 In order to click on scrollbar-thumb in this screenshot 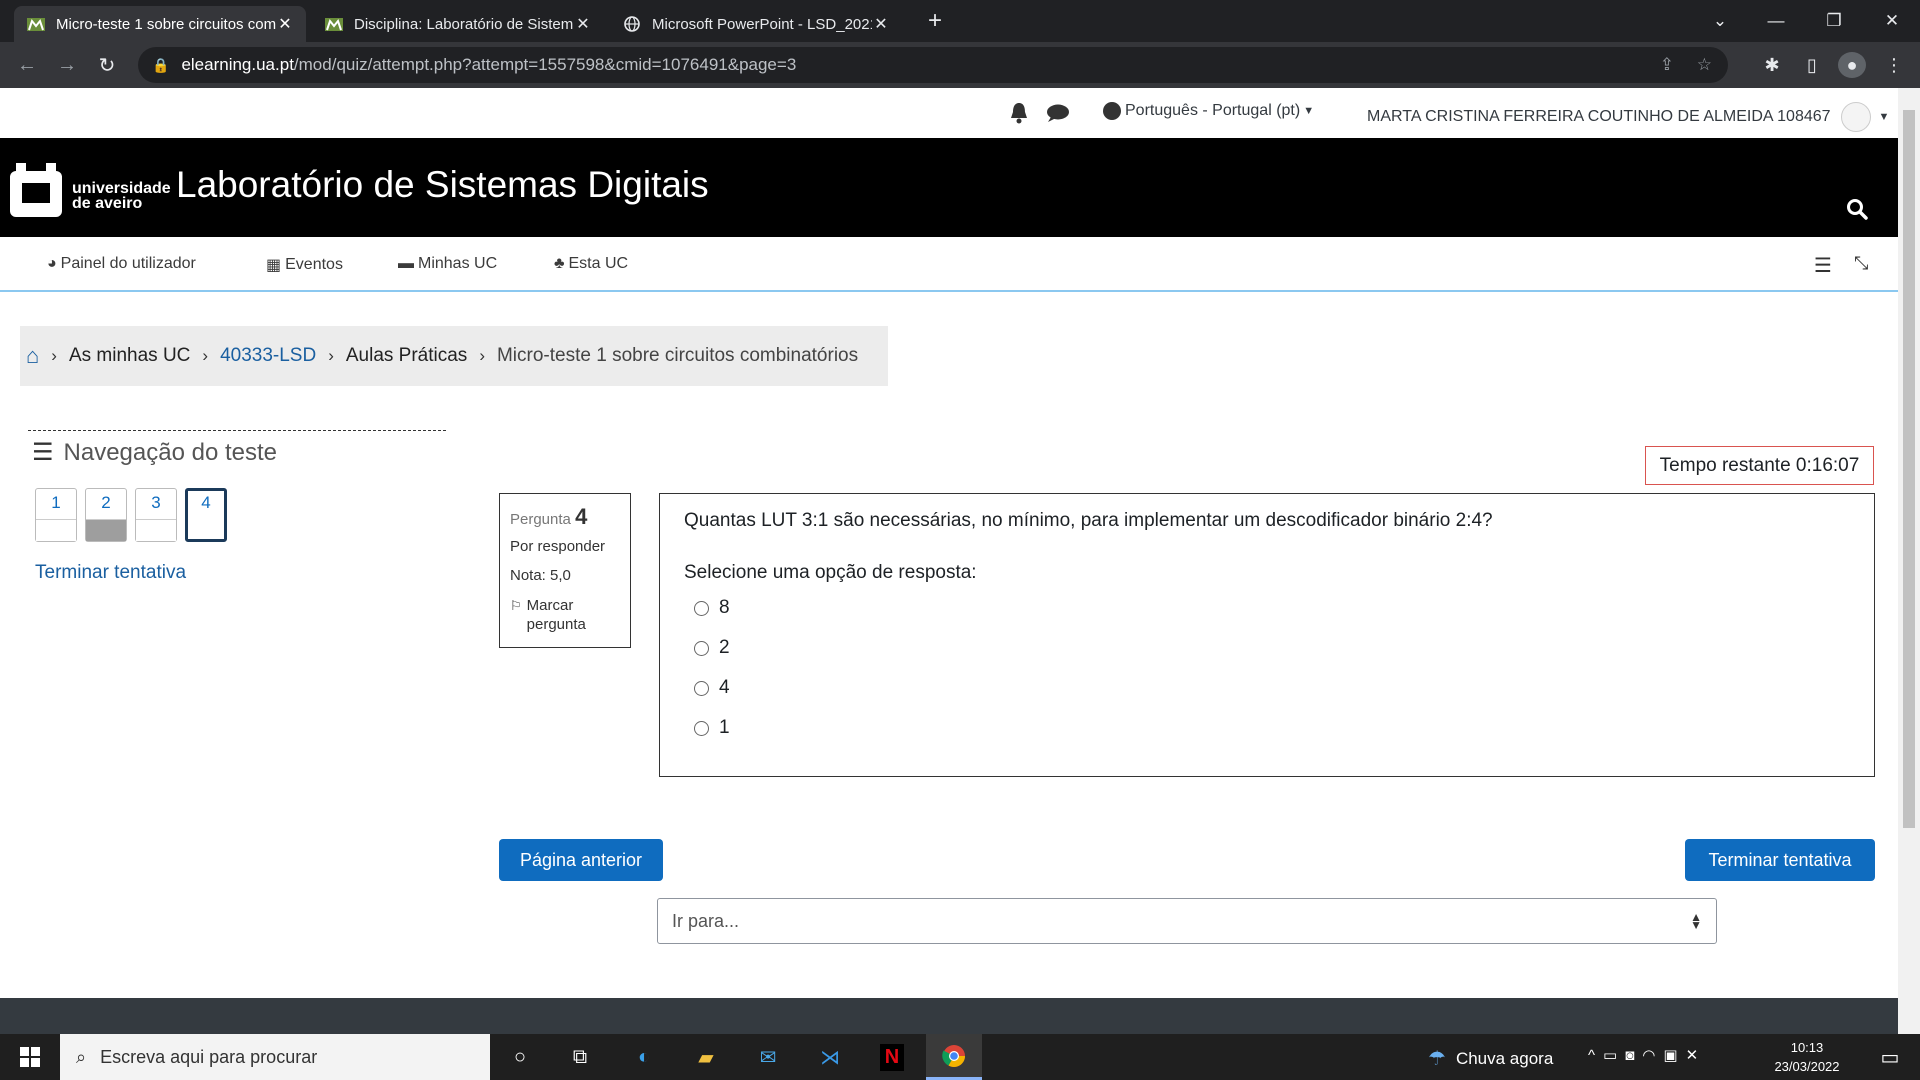, I will do `click(1909, 469)`.